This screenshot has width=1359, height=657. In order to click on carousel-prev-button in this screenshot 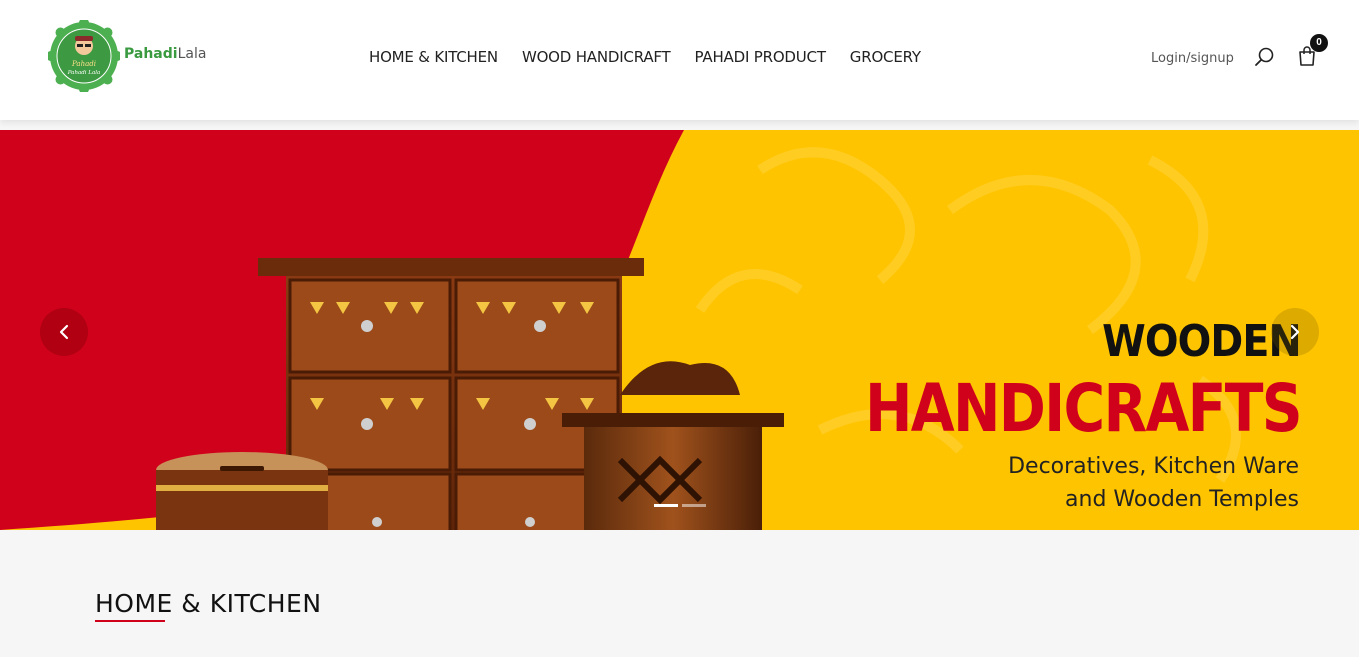, I will do `click(64, 332)`.